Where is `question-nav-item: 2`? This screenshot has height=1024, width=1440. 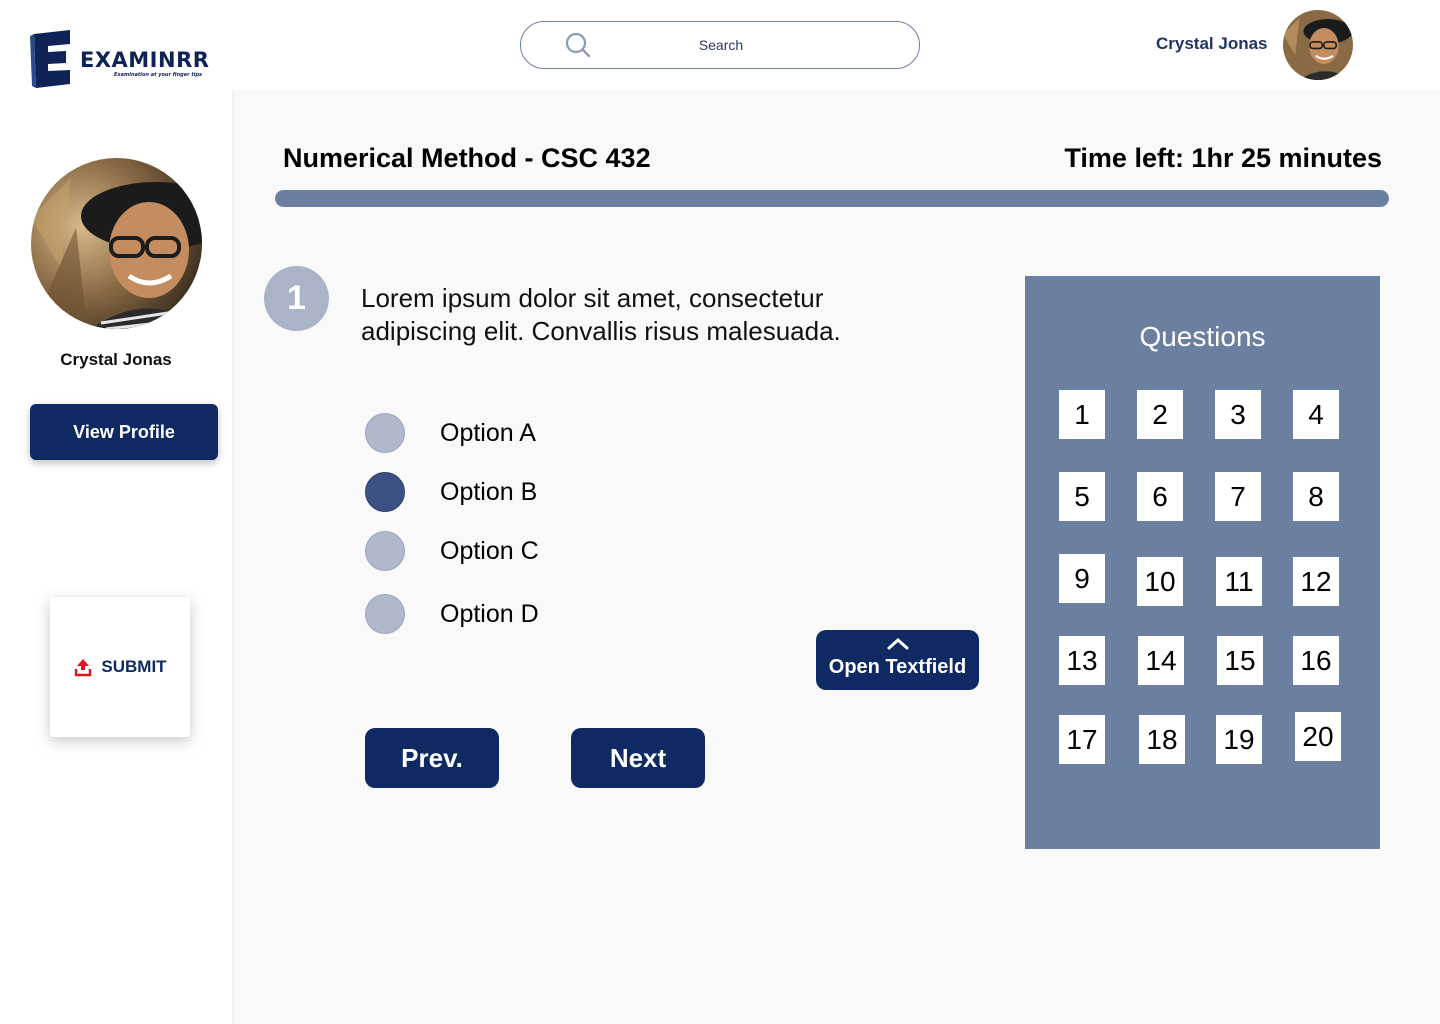 question-nav-item: 2 is located at coordinates (1160, 414).